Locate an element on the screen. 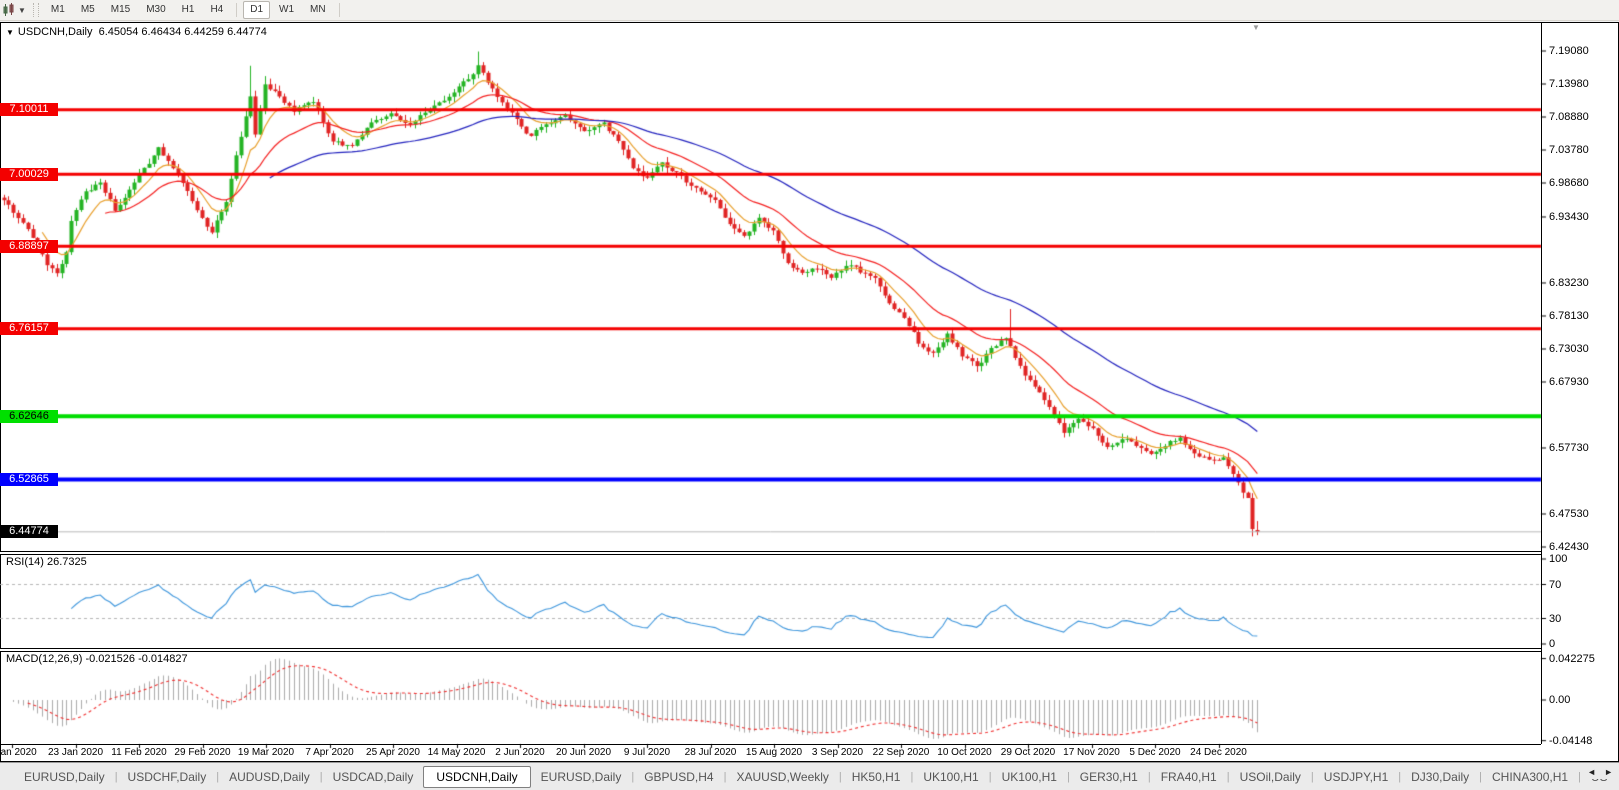  price-line-badge: 7.00029 is located at coordinates (29, 174).